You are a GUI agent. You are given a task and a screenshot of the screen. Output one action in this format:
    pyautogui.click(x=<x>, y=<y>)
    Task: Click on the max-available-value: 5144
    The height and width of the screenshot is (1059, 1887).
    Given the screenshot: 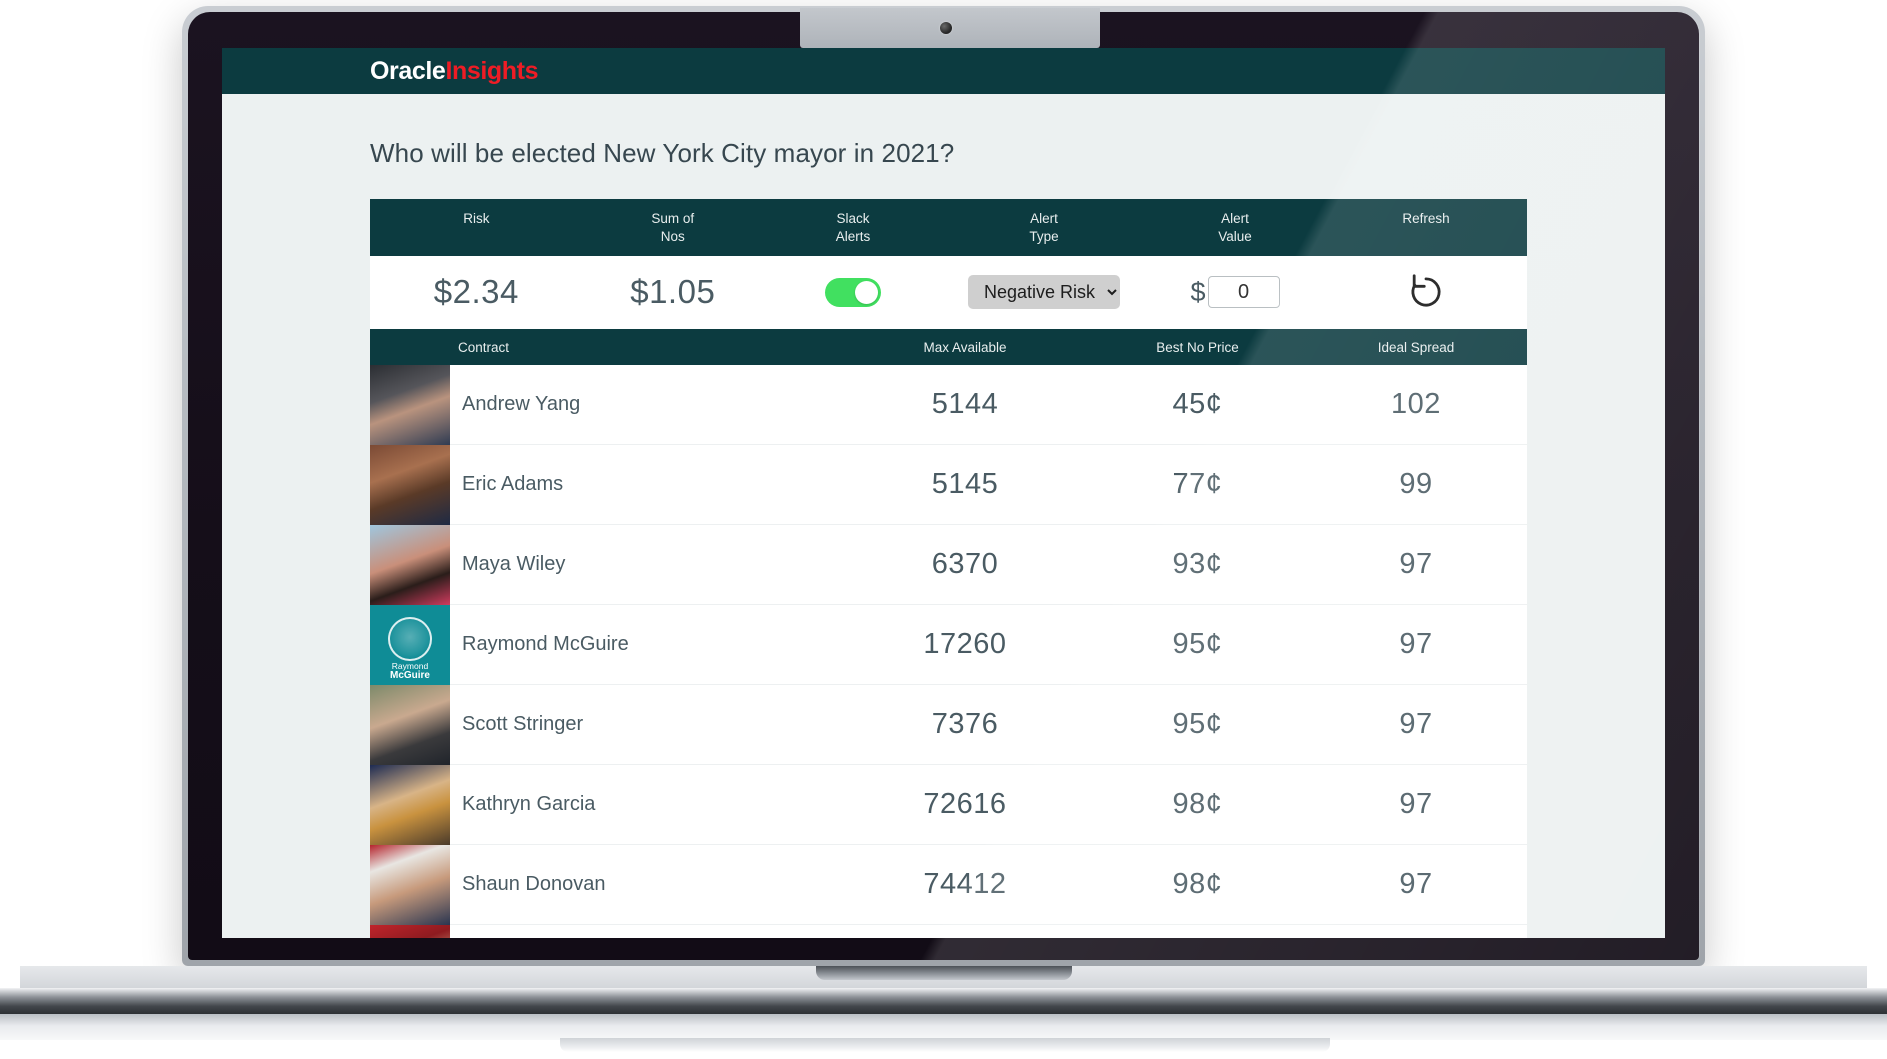 What is the action you would take?
    pyautogui.click(x=965, y=404)
    